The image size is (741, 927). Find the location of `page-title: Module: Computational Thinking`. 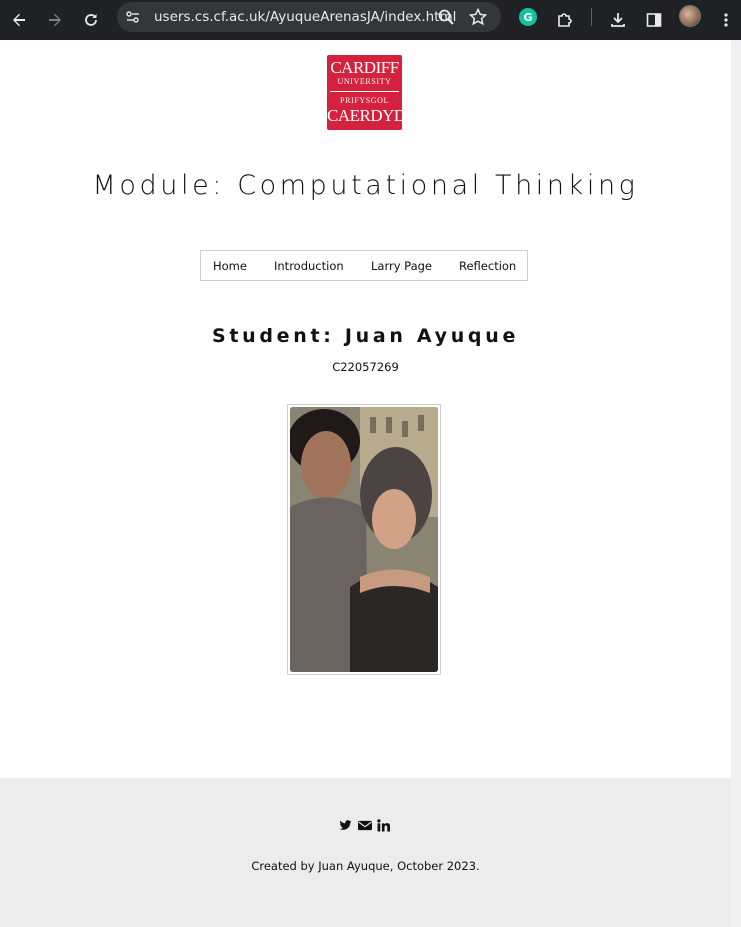

page-title: Module: Computational Thinking is located at coordinates (365, 185).